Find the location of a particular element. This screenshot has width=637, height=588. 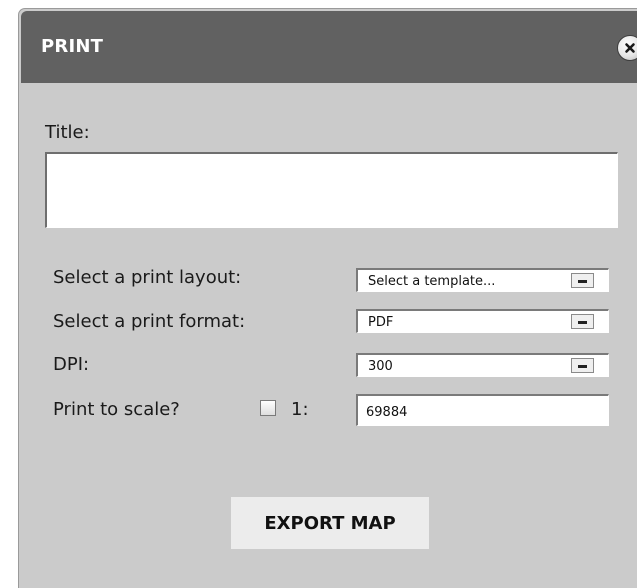

dpi-select: 300 is located at coordinates (482, 365).